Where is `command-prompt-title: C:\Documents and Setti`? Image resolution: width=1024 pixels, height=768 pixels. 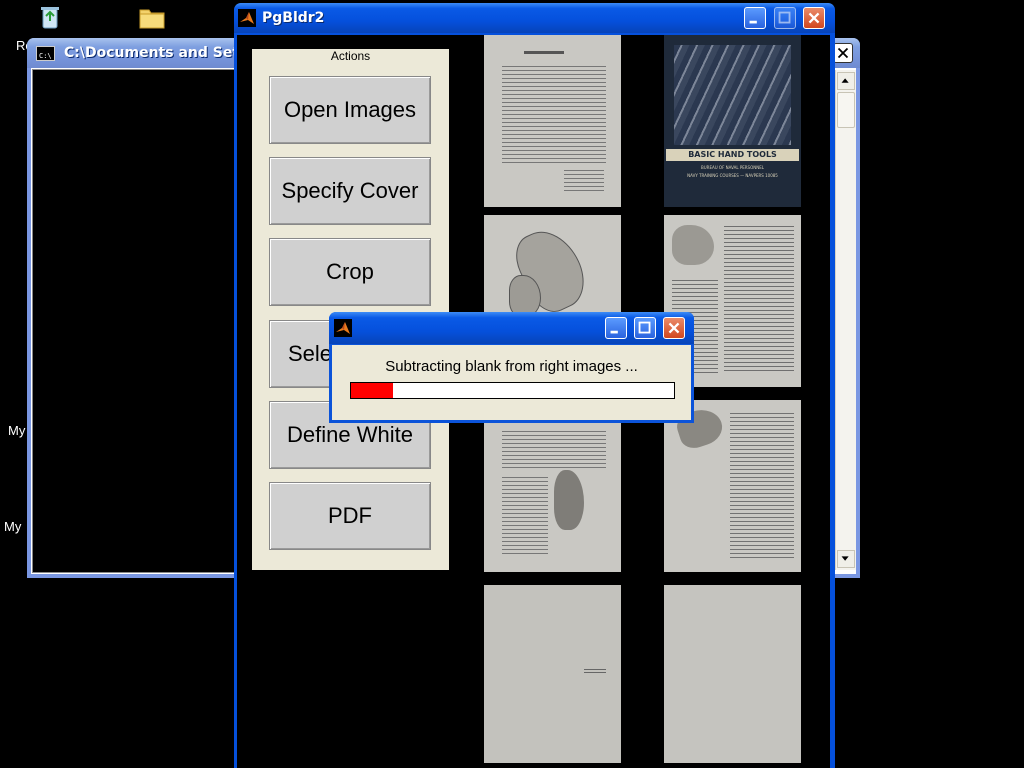 command-prompt-title: C:\Documents and Setti is located at coordinates (157, 53).